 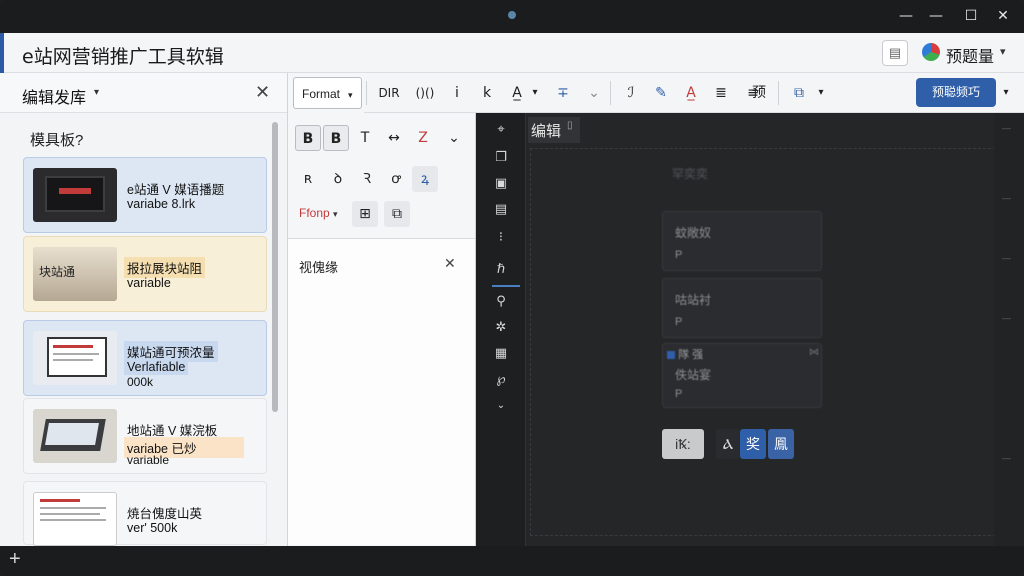 I want to click on vertical-scrollbar, so click(x=275, y=330).